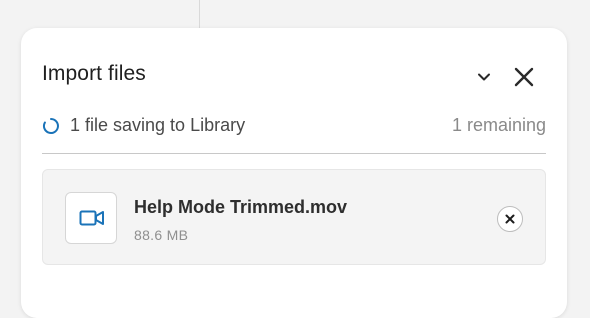 The image size is (590, 318). I want to click on close-small-icon, so click(510, 219).